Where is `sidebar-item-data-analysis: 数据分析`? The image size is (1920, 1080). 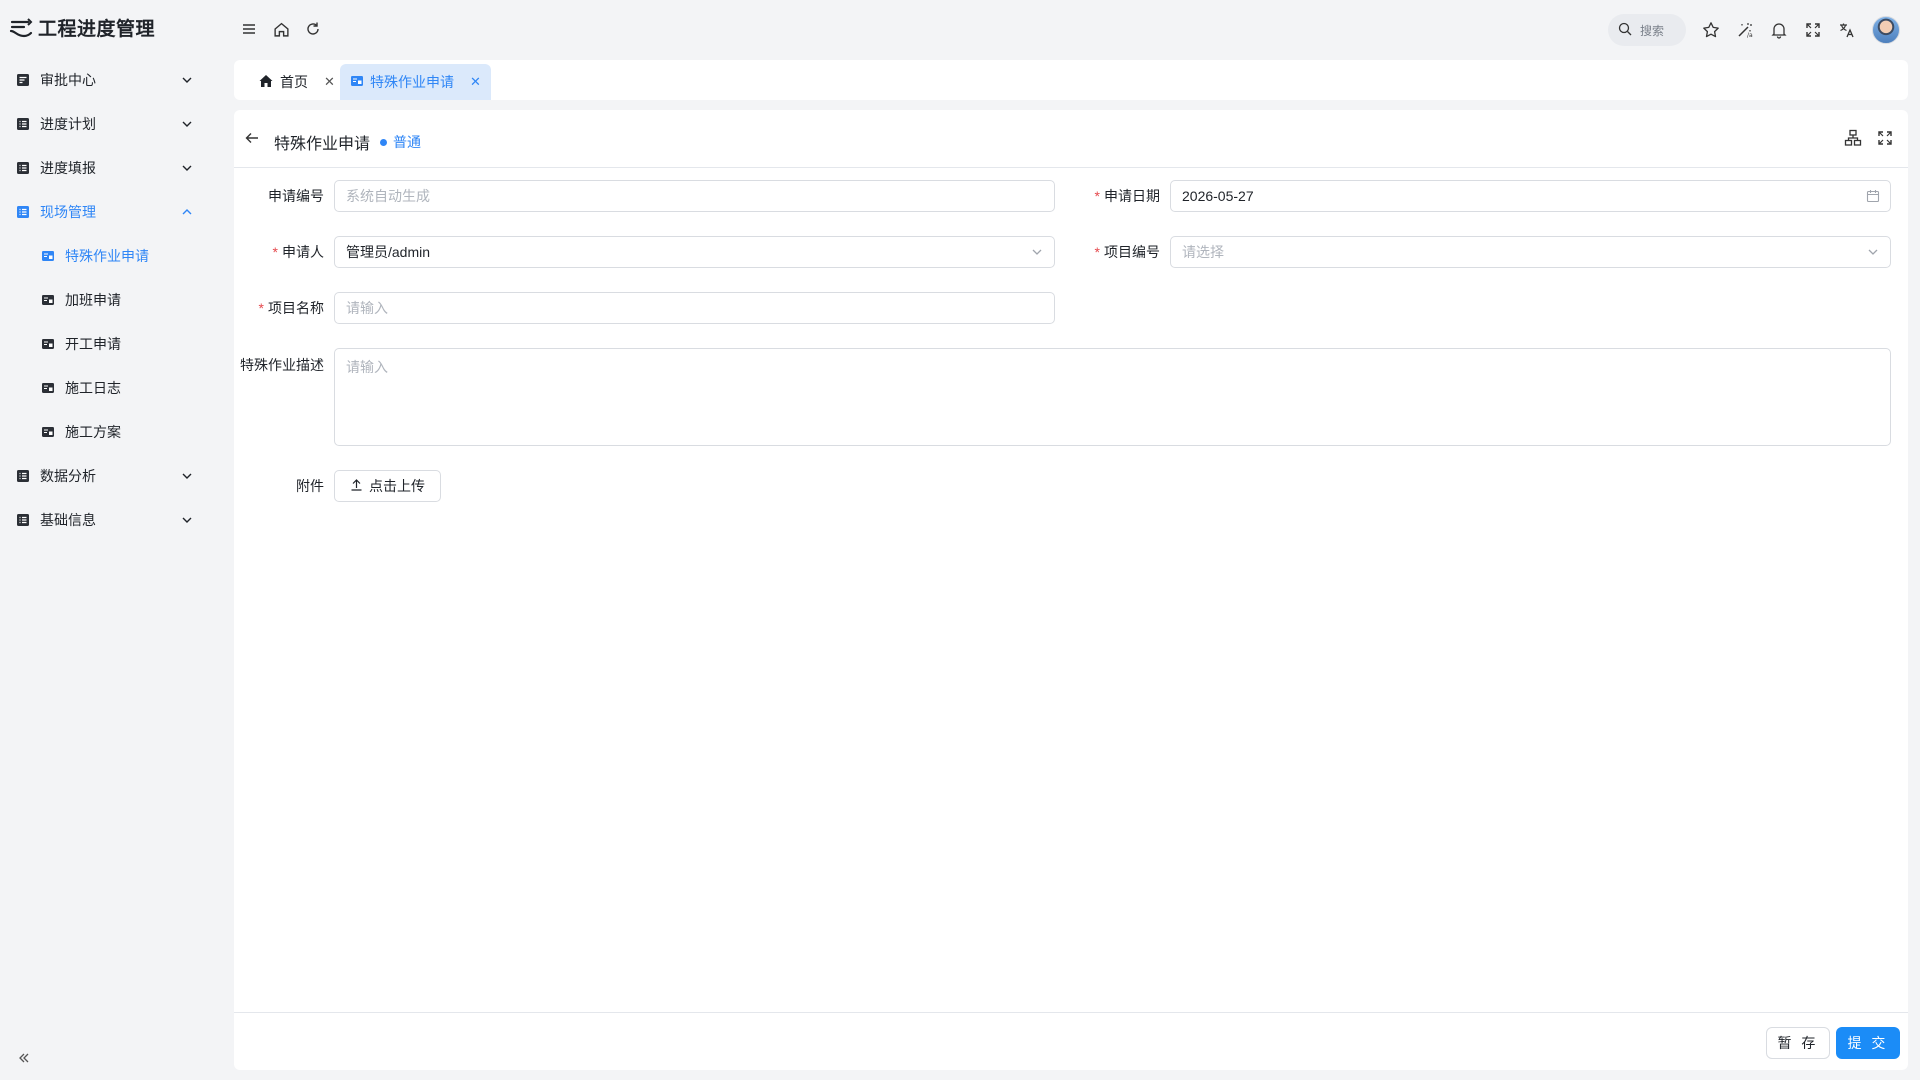 sidebar-item-data-analysis: 数据分析 is located at coordinates (112, 476).